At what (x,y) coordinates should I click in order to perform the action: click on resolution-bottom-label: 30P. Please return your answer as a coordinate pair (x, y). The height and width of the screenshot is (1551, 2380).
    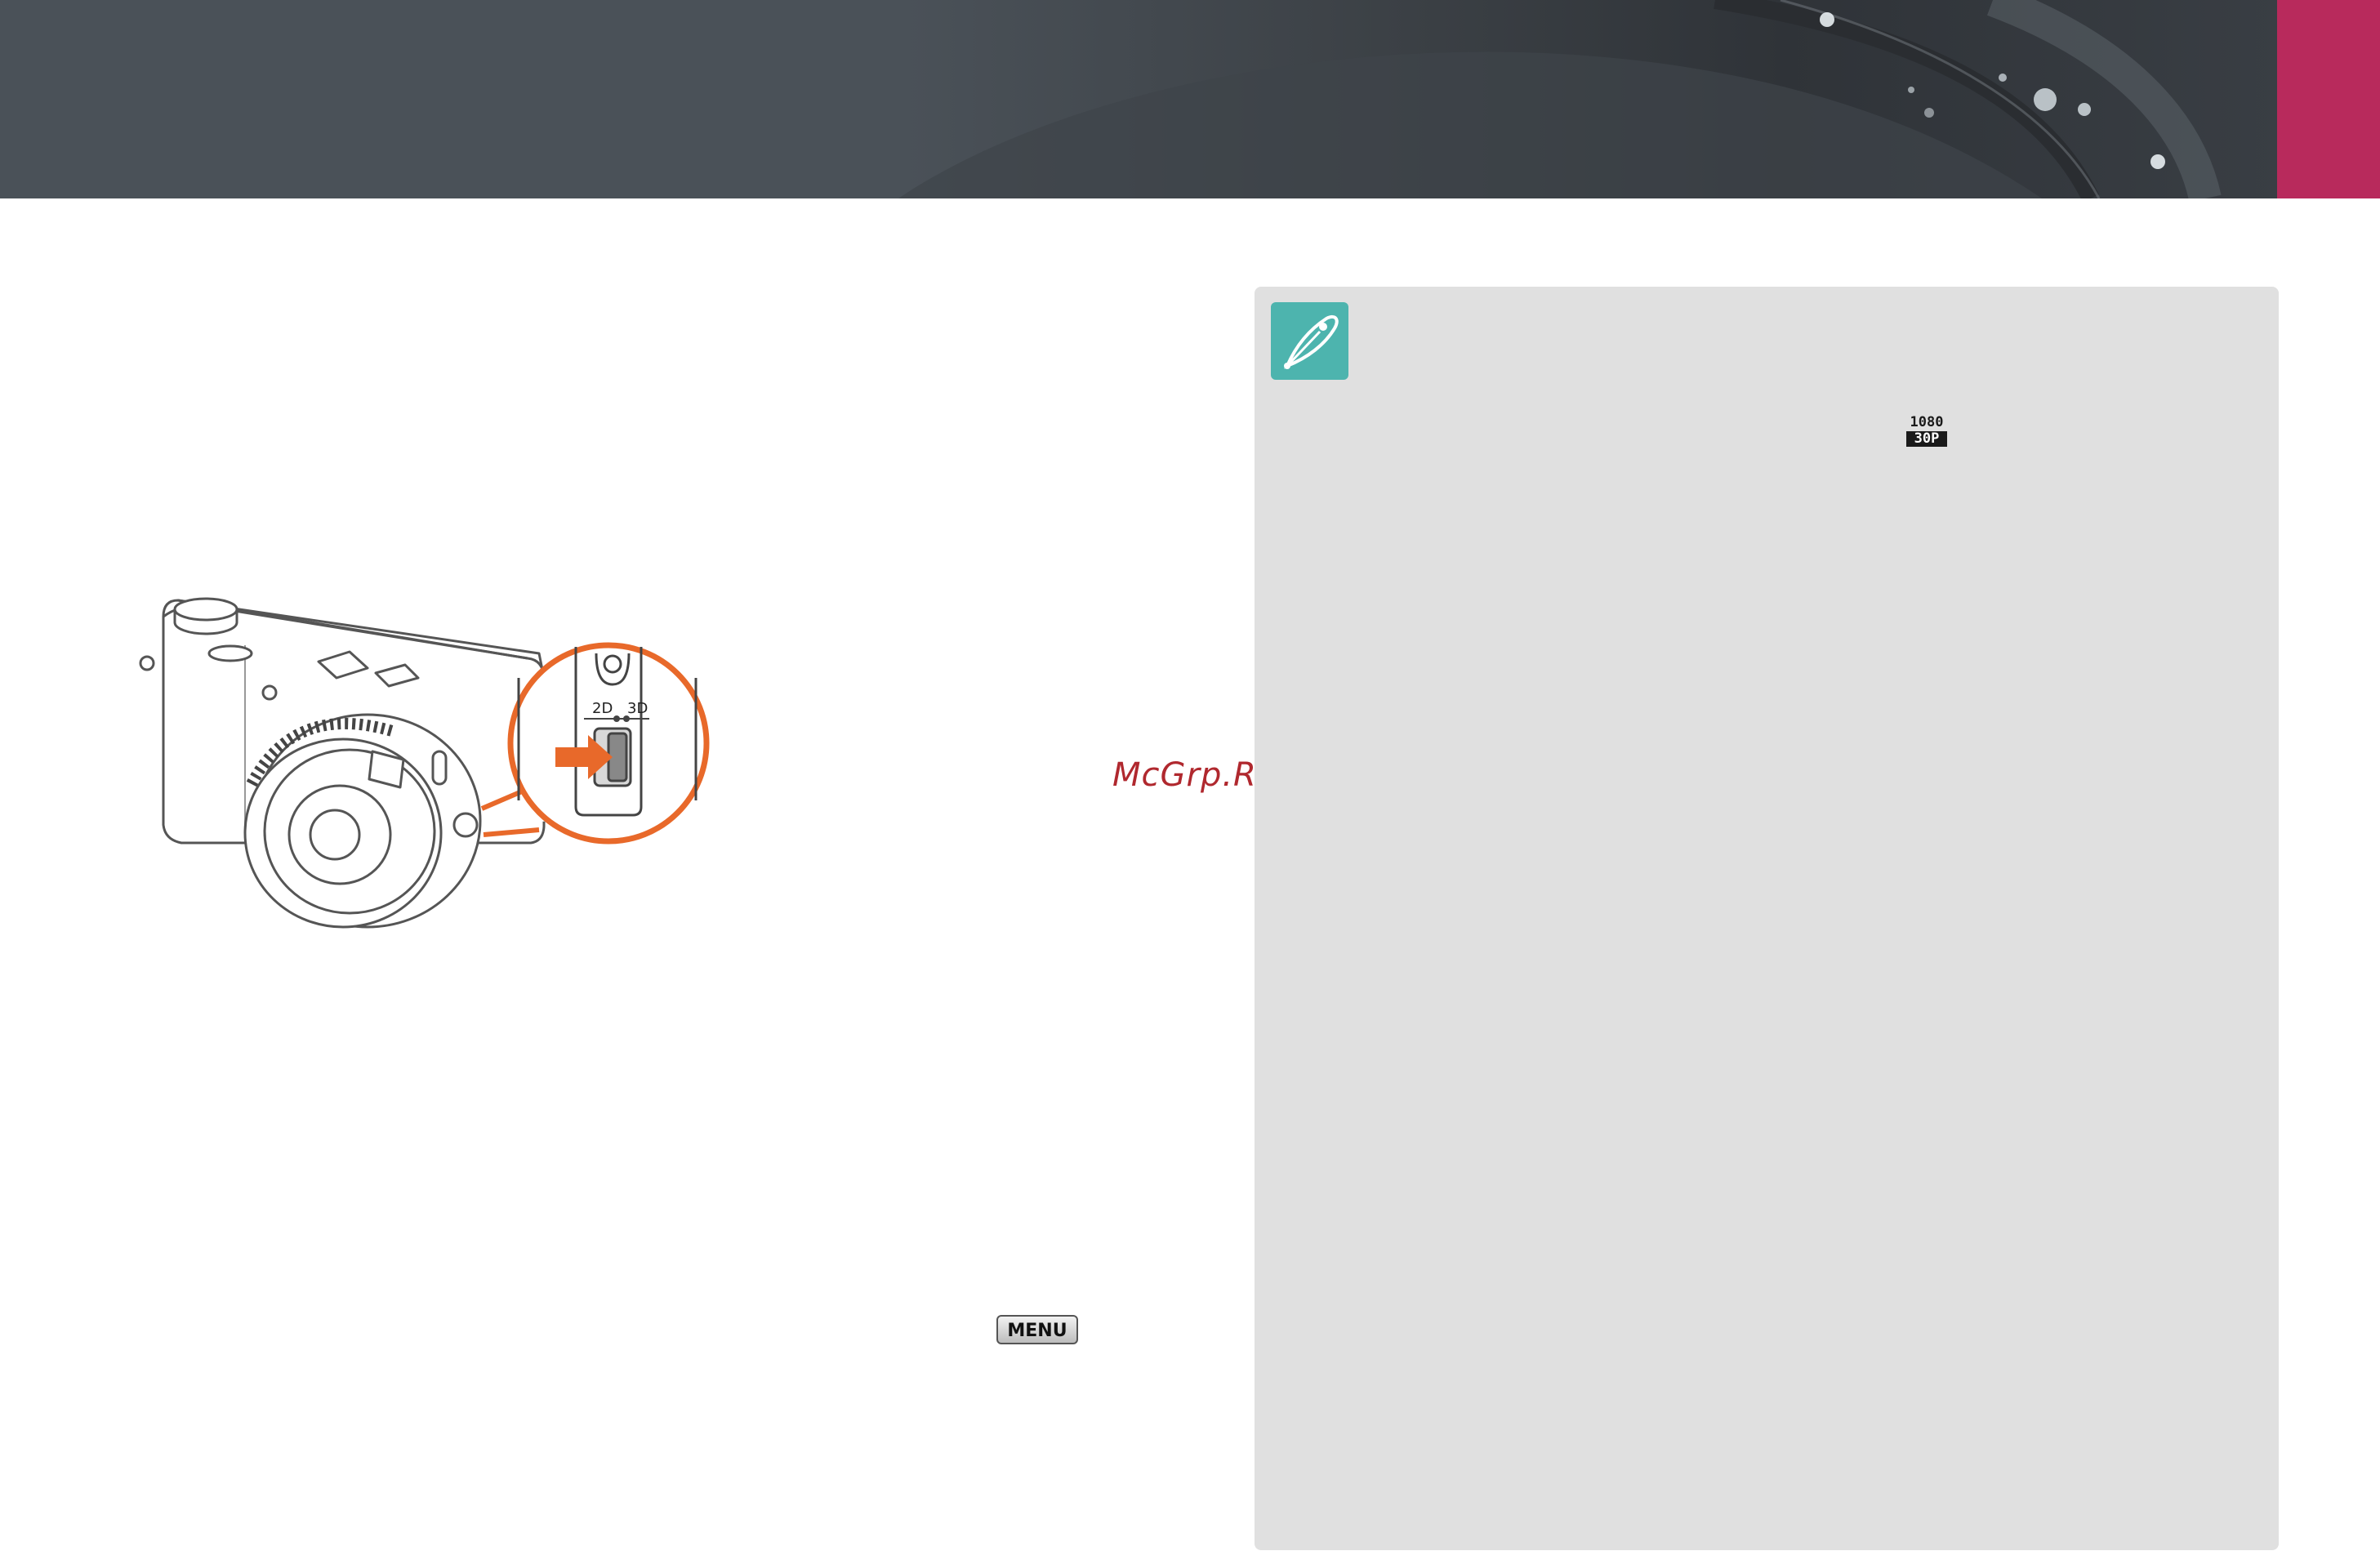
    Looking at the image, I should click on (1927, 439).